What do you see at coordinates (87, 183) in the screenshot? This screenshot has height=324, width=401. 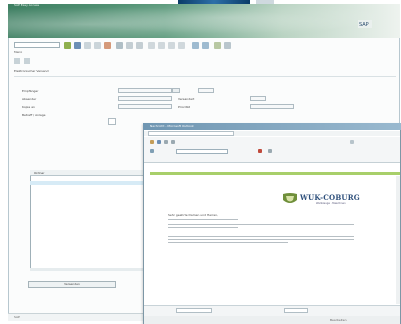 I see `tree-row-selected` at bounding box center [87, 183].